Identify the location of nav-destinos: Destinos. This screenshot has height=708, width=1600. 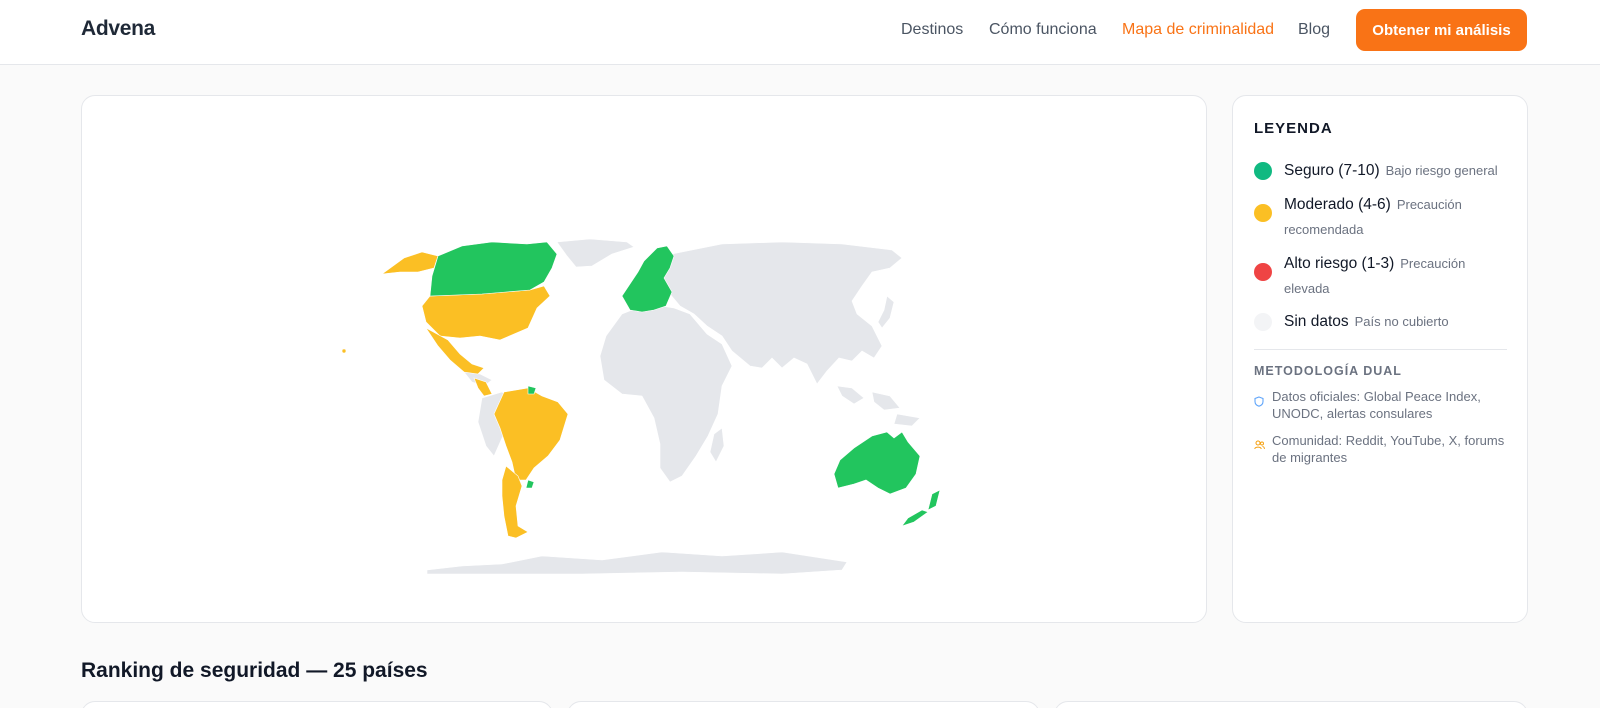
(932, 30).